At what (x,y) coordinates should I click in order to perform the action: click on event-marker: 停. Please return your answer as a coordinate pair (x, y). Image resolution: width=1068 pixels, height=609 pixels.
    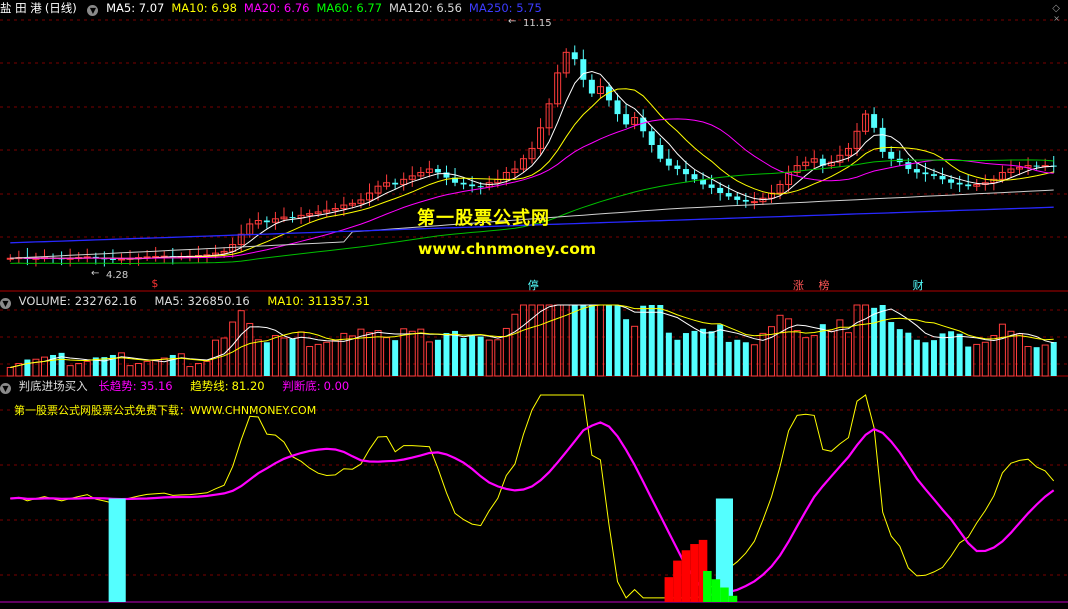
    Looking at the image, I should click on (533, 285).